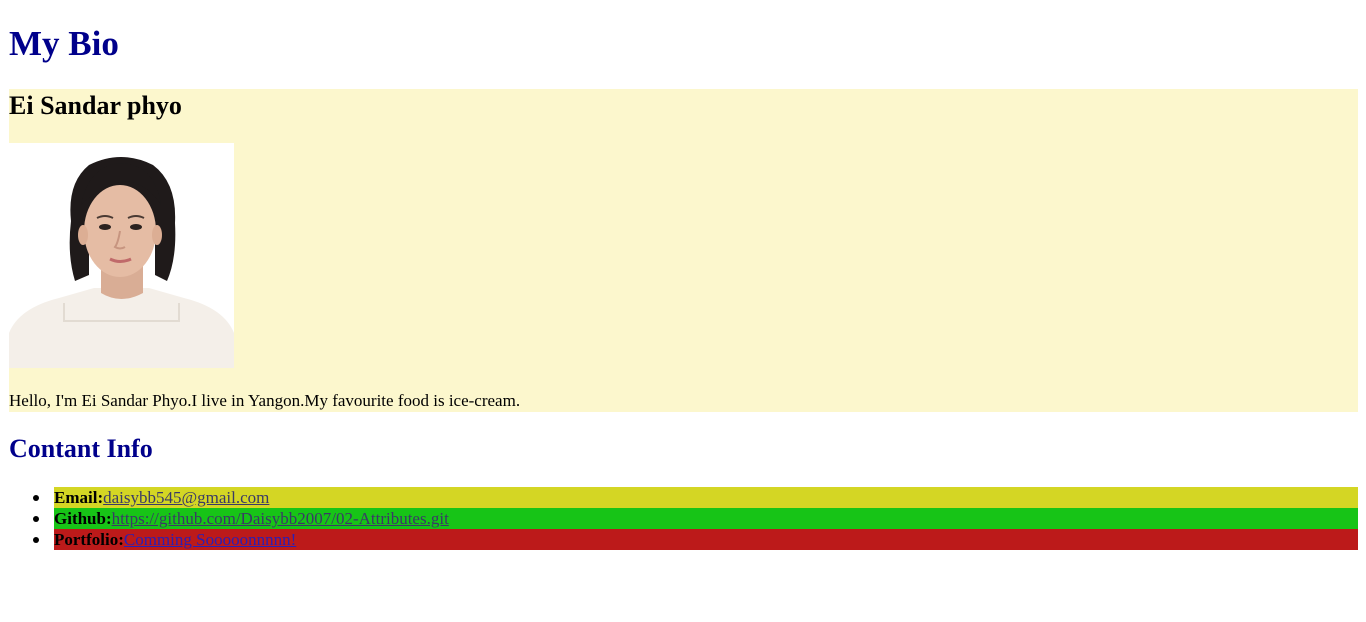  Describe the element at coordinates (121, 255) in the screenshot. I see `portrait-photo` at that location.